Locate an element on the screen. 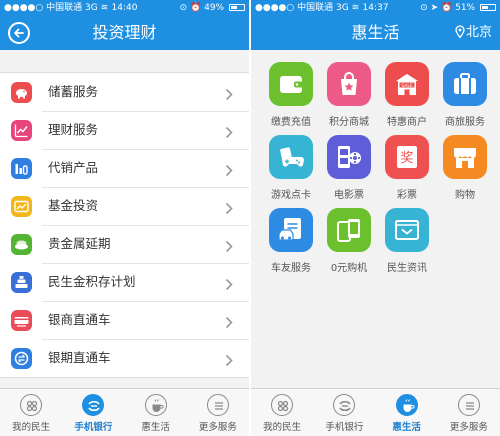 Image resolution: width=500 pixels, height=436 pixels. piggy-bank-icon is located at coordinates (21, 92).